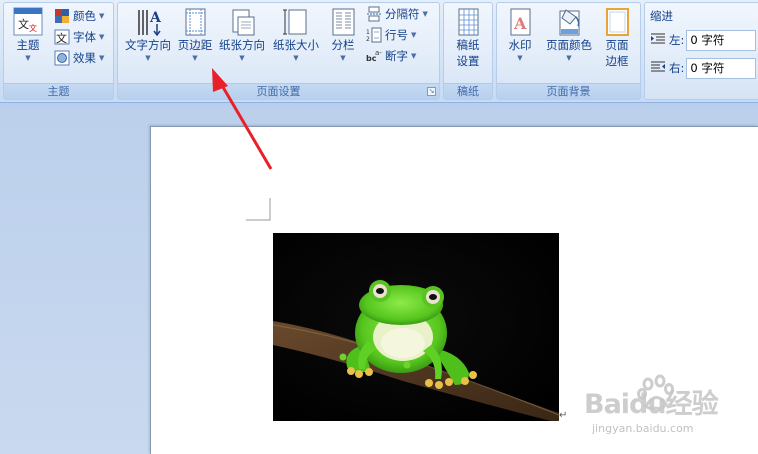  I want to click on watermark-label: 水印, so click(520, 45).